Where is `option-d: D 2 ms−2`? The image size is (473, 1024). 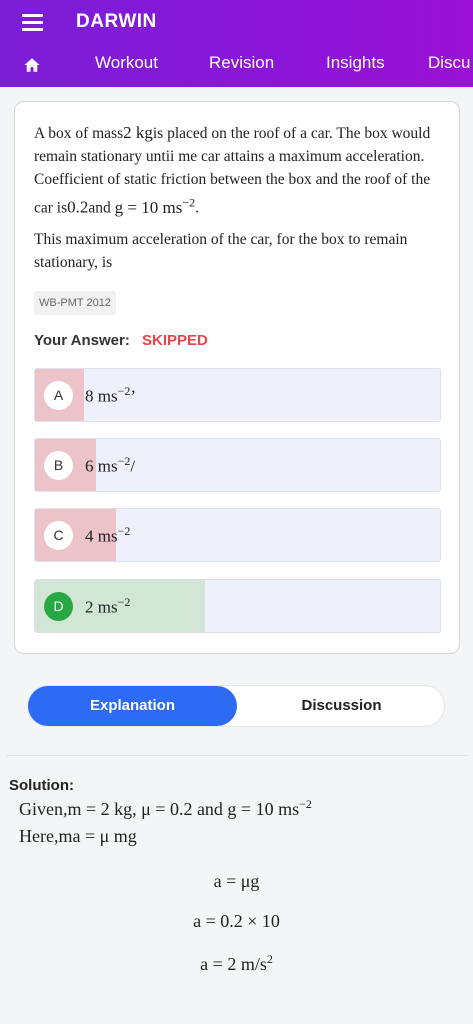
option-d: D 2 ms−2 is located at coordinates (237, 606).